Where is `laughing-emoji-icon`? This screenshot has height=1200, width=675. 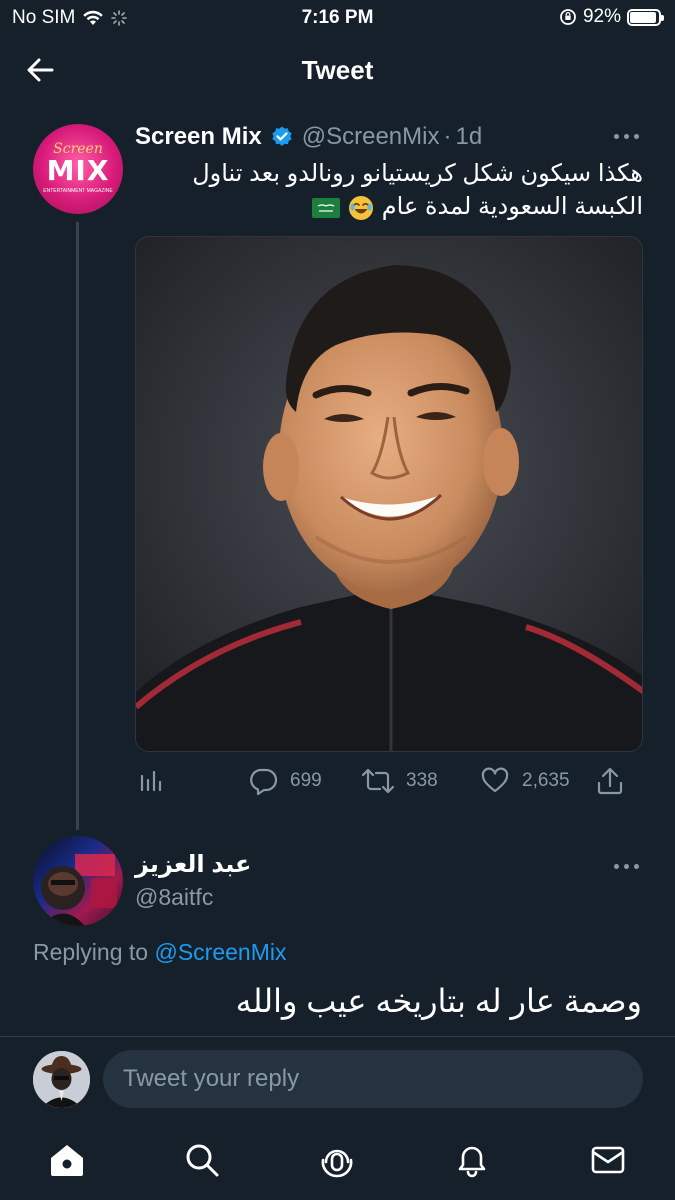
laughing-emoji-icon is located at coordinates (361, 207).